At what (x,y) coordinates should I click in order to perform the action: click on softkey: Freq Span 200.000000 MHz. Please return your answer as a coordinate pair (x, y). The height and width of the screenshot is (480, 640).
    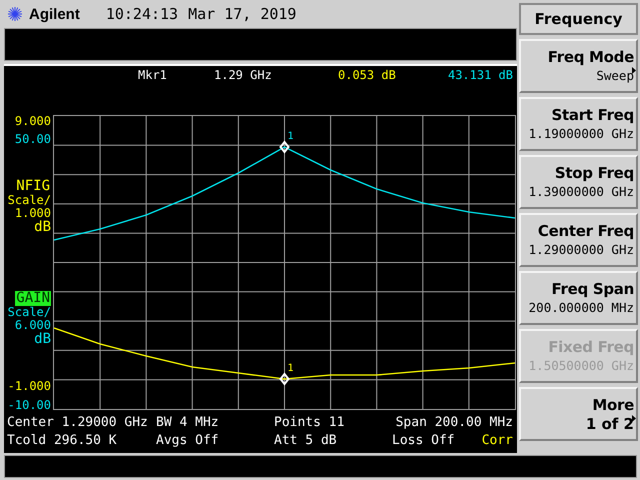
    Looking at the image, I should click on (578, 298).